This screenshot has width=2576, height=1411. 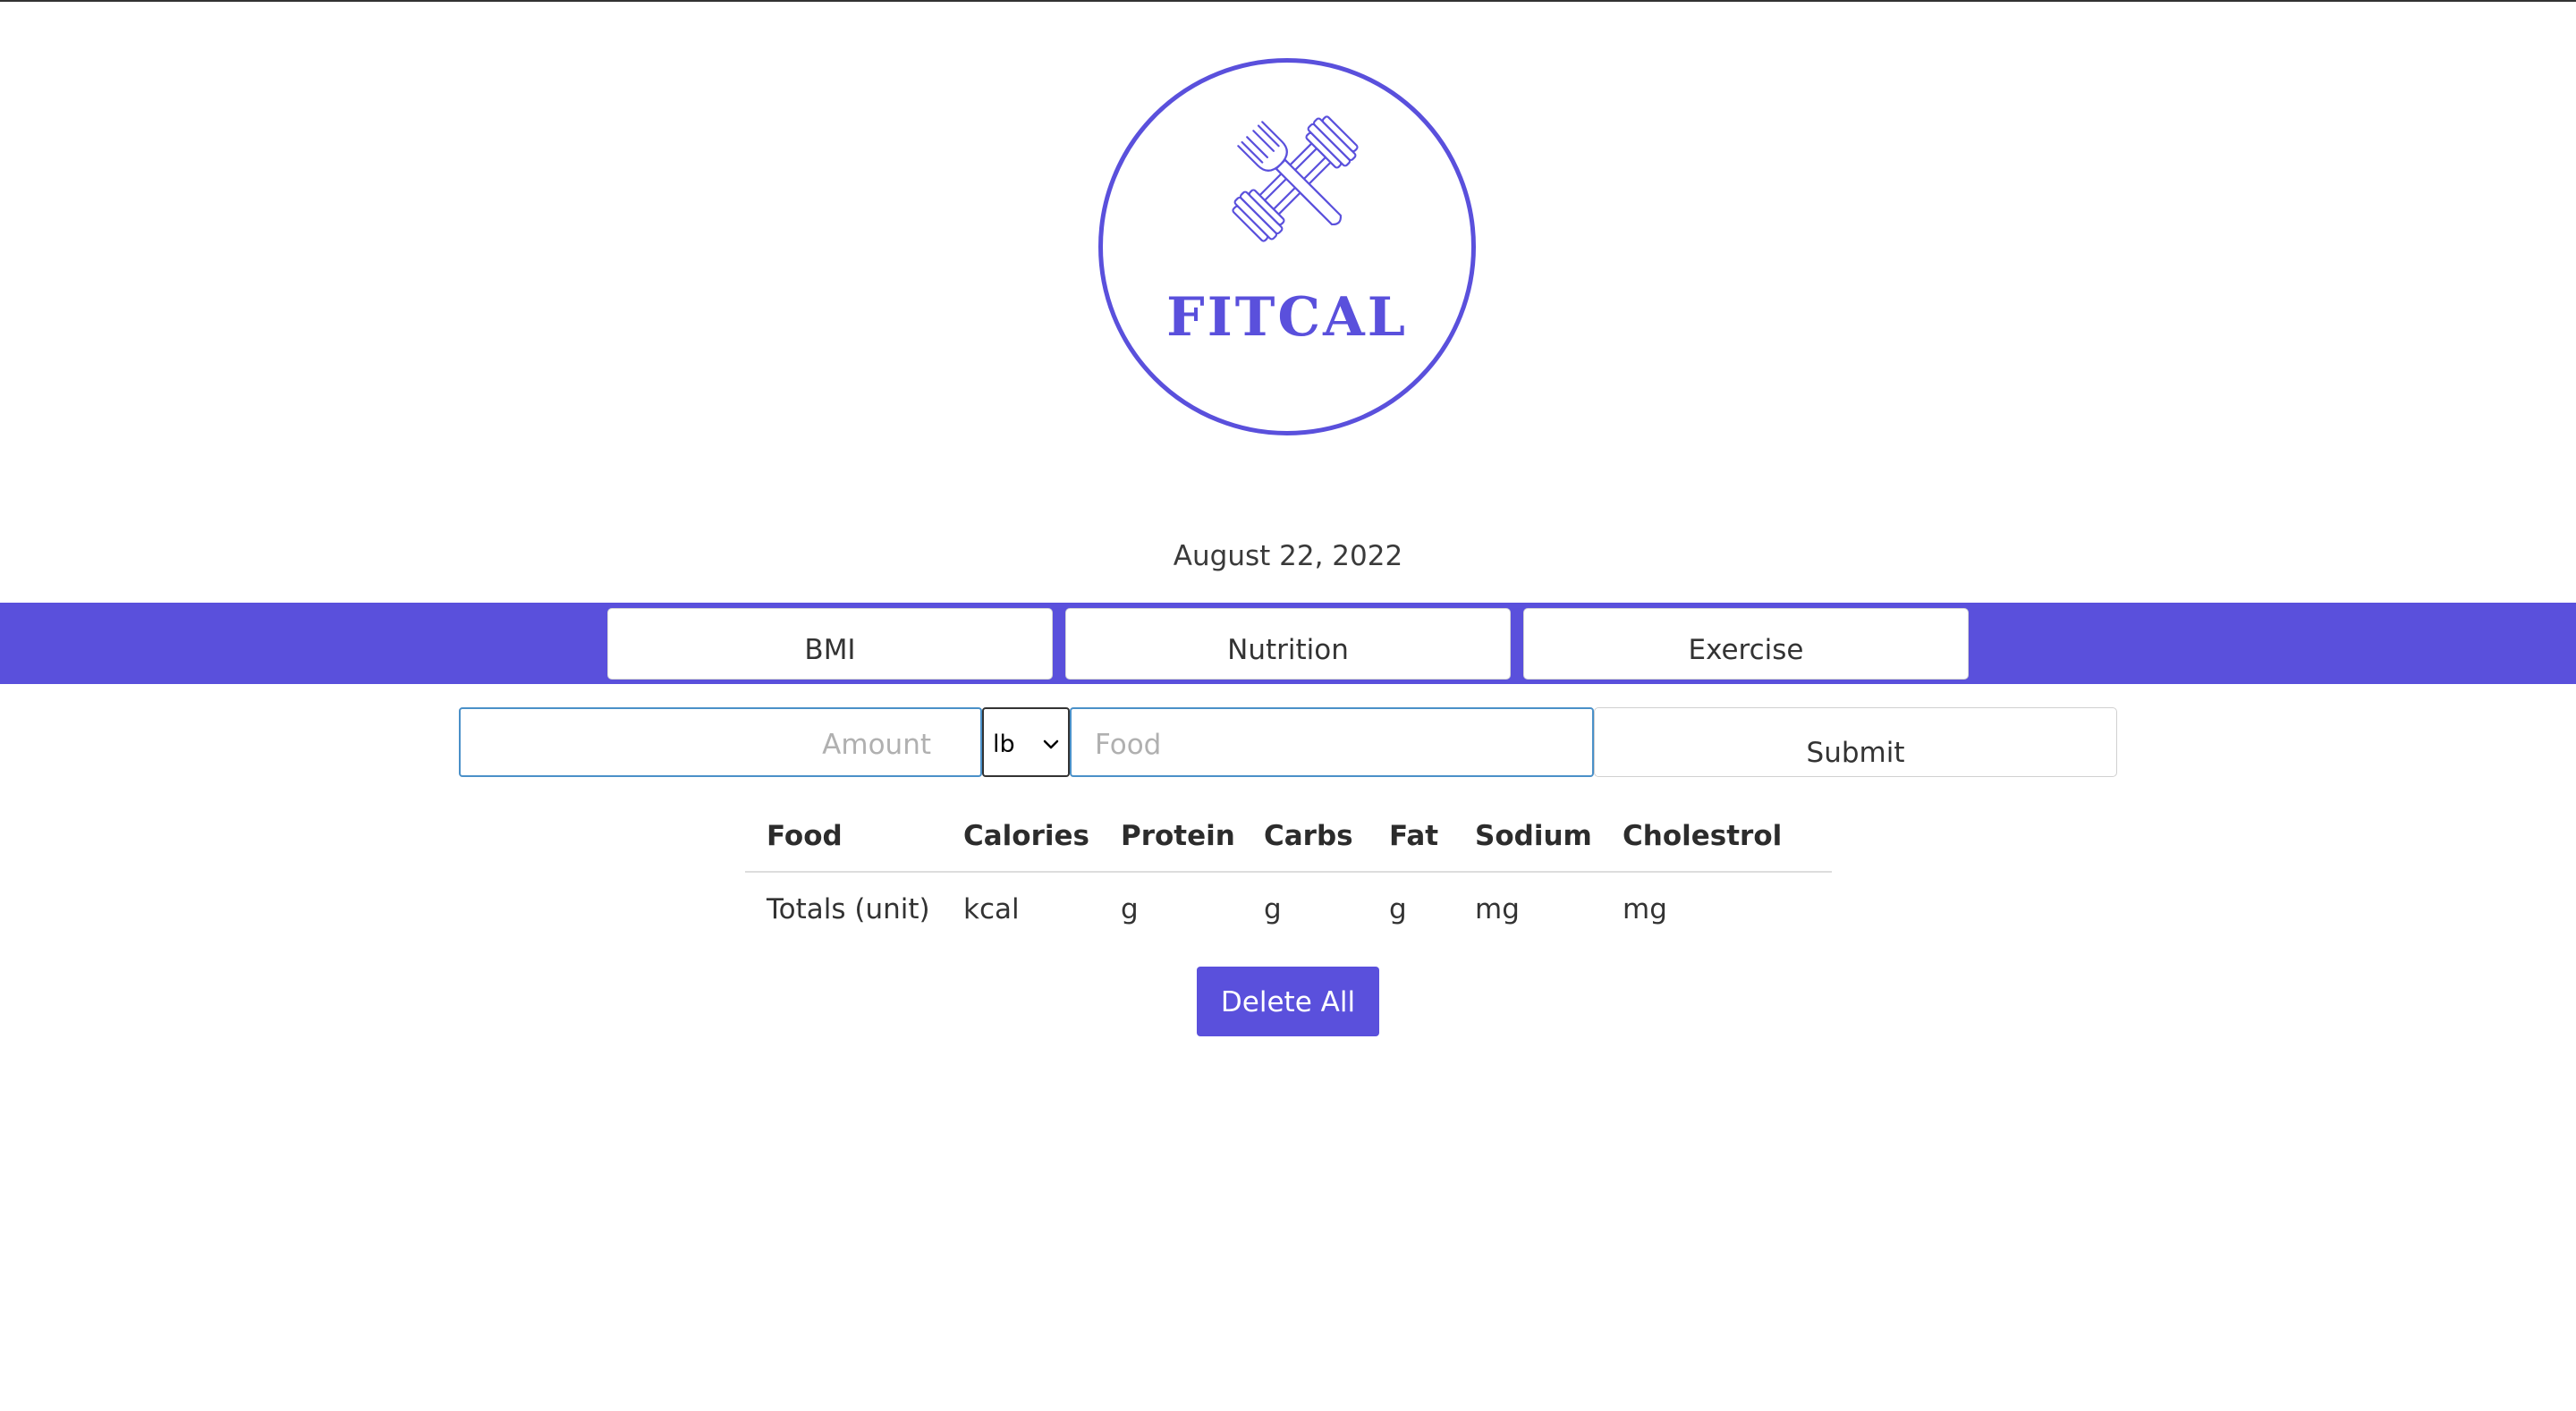 What do you see at coordinates (1855, 742) in the screenshot?
I see `submit-button: Submit` at bounding box center [1855, 742].